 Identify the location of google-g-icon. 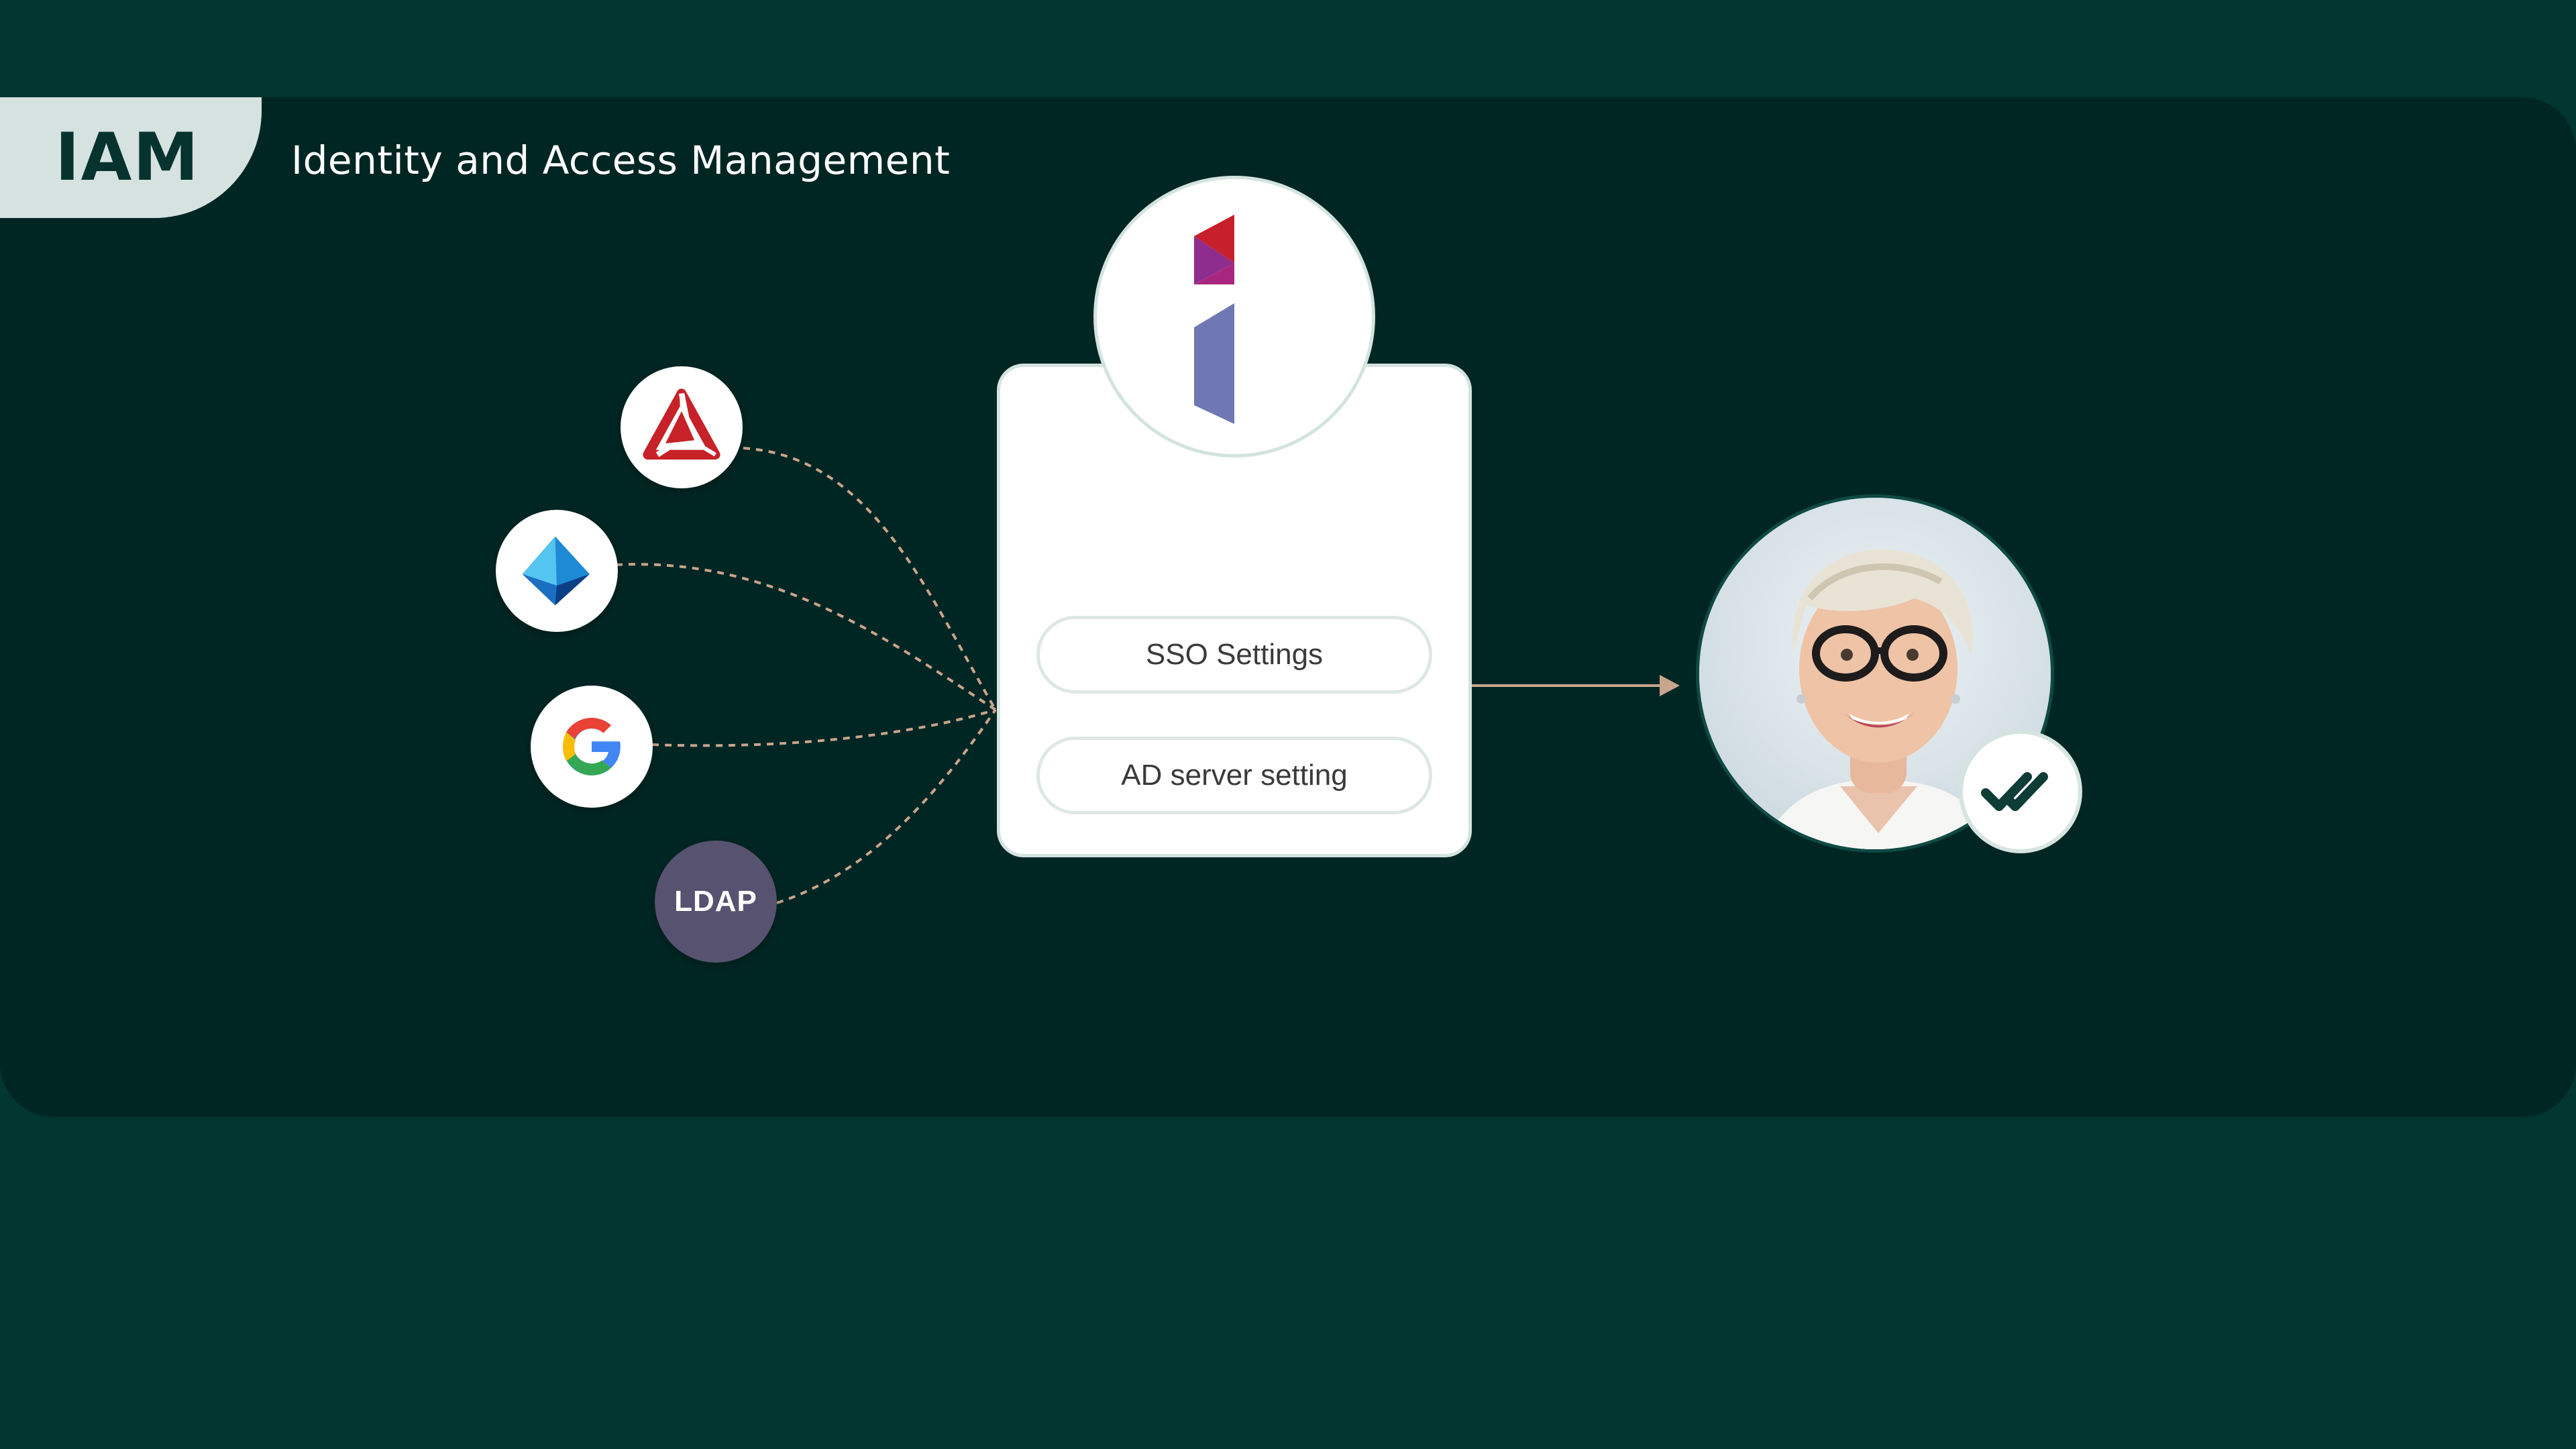
(592, 746).